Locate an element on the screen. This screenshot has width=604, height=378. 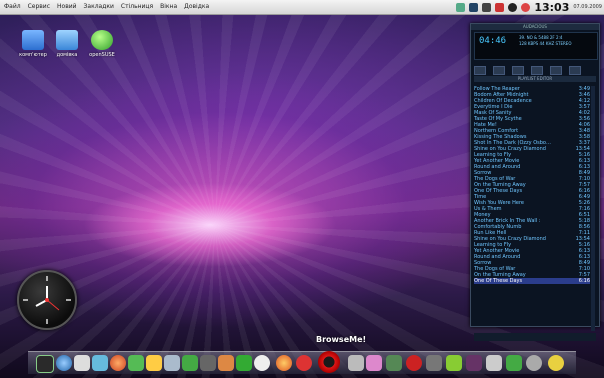
desktop-icon-label: домівка is located at coordinates (67, 55).